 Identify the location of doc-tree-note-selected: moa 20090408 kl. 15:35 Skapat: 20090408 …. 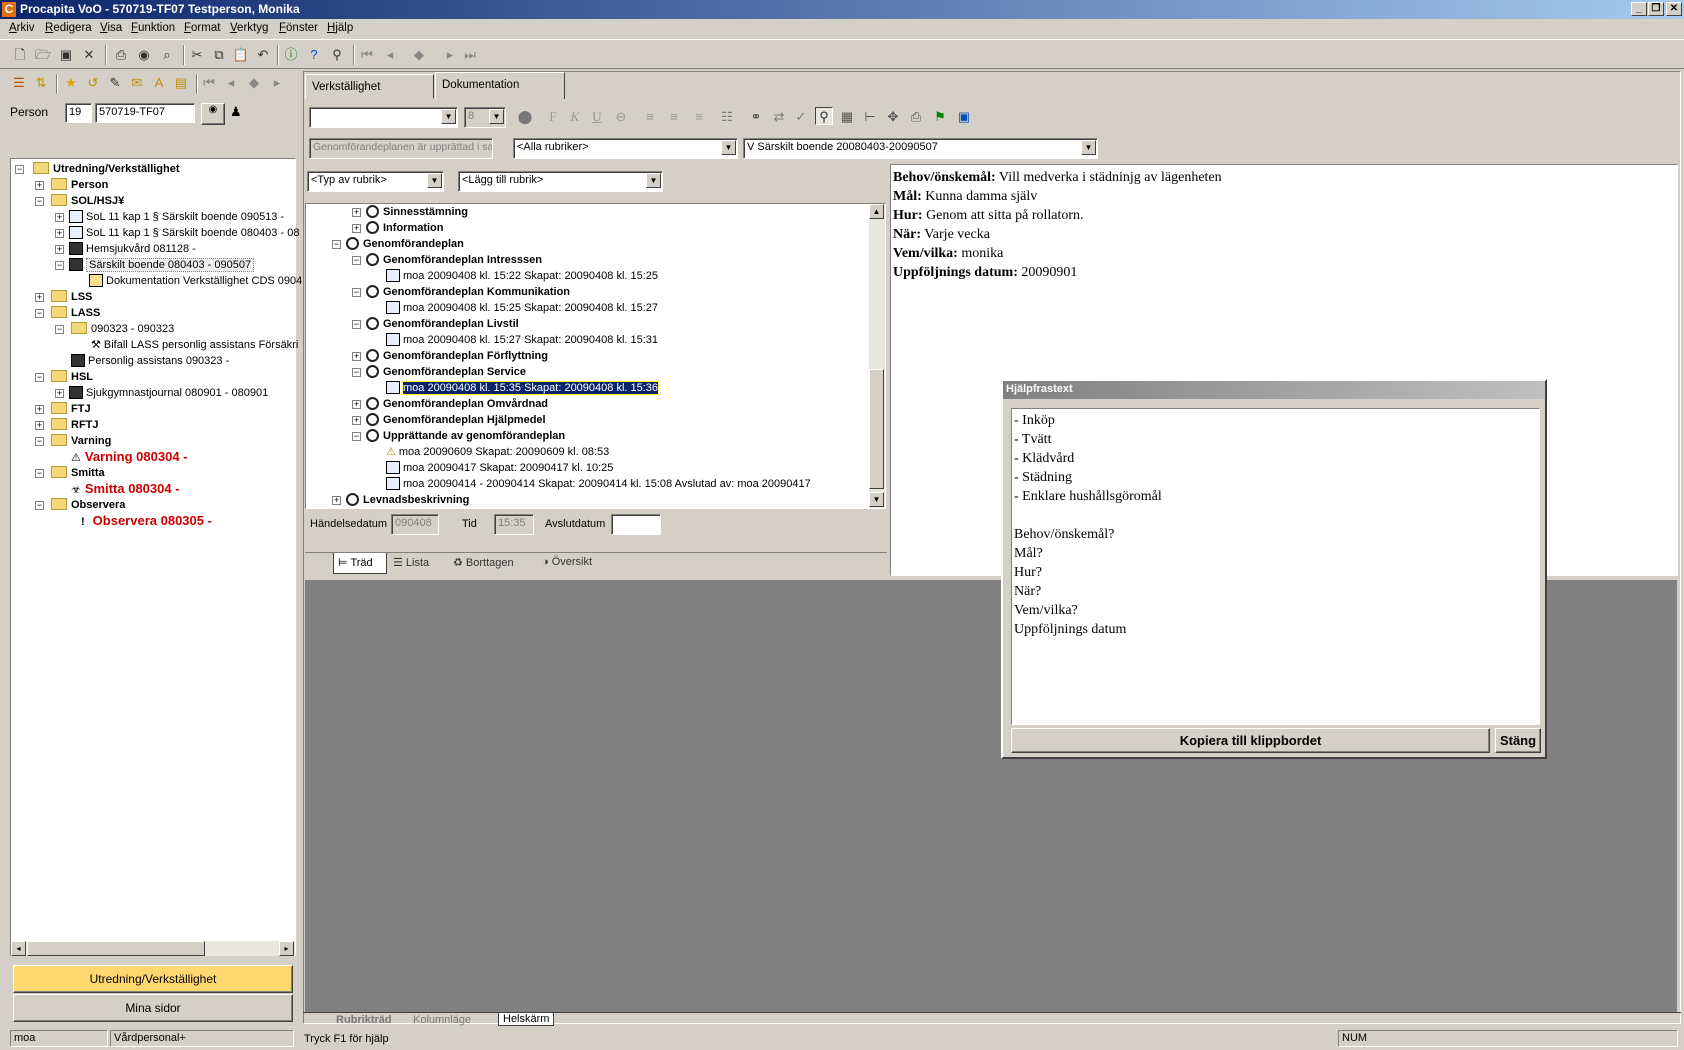
(523, 388).